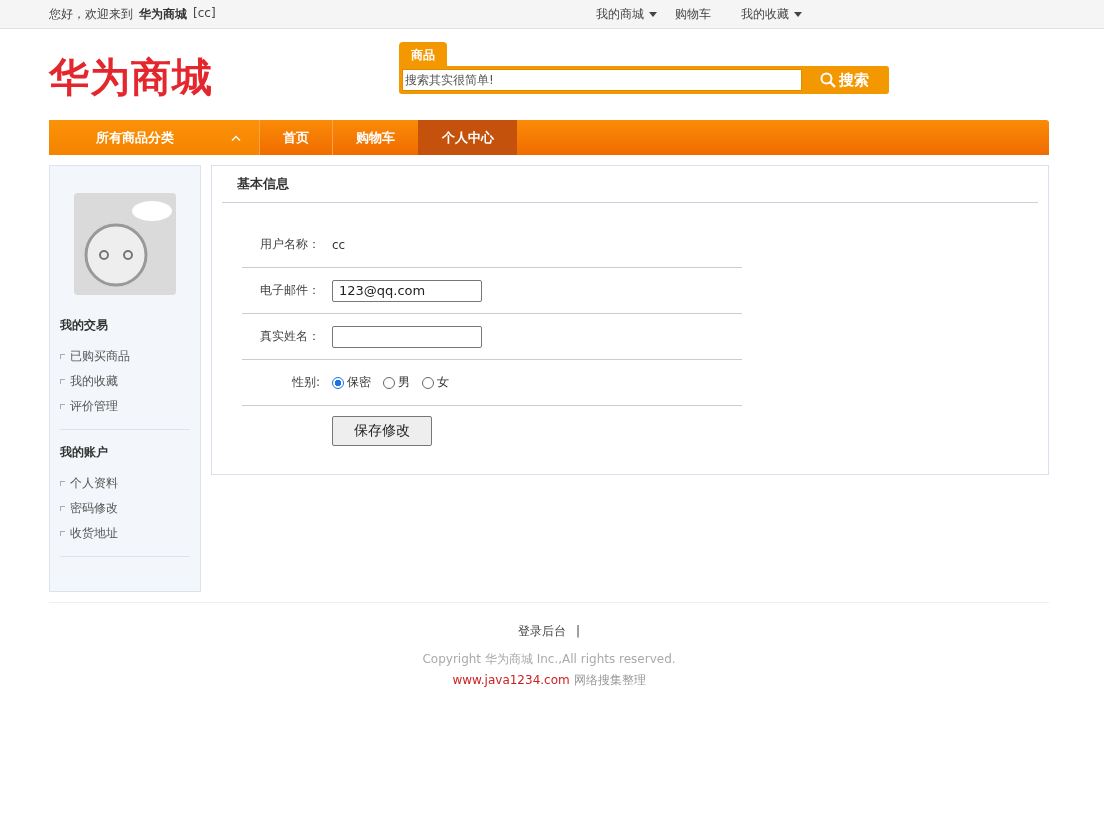 Image resolution: width=1104 pixels, height=834 pixels. I want to click on sidebar-link: 个人资料, so click(125, 483).